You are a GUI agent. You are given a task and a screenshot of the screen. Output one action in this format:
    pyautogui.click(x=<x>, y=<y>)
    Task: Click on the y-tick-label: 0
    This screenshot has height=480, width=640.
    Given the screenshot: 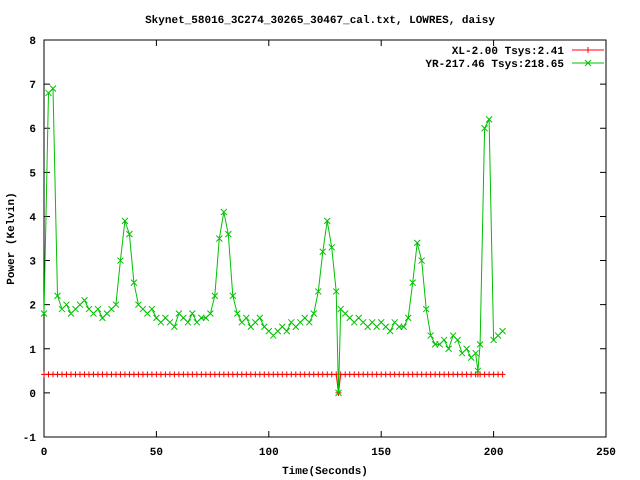 What is the action you would take?
    pyautogui.click(x=32, y=394)
    